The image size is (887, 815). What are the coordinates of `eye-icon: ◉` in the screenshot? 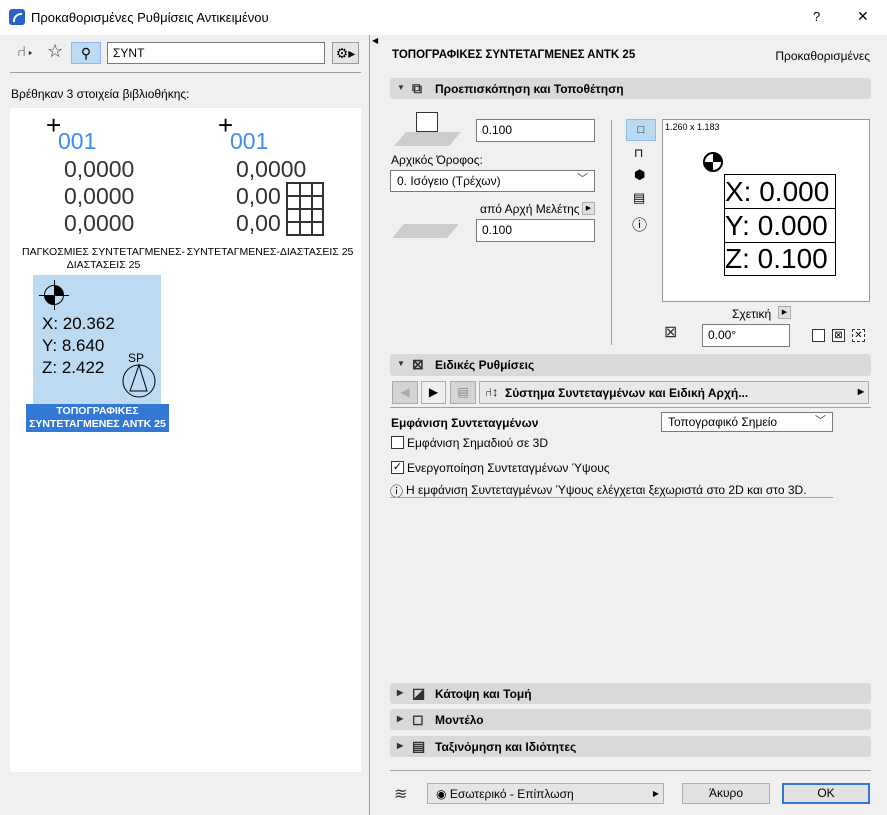 It's located at (443, 794).